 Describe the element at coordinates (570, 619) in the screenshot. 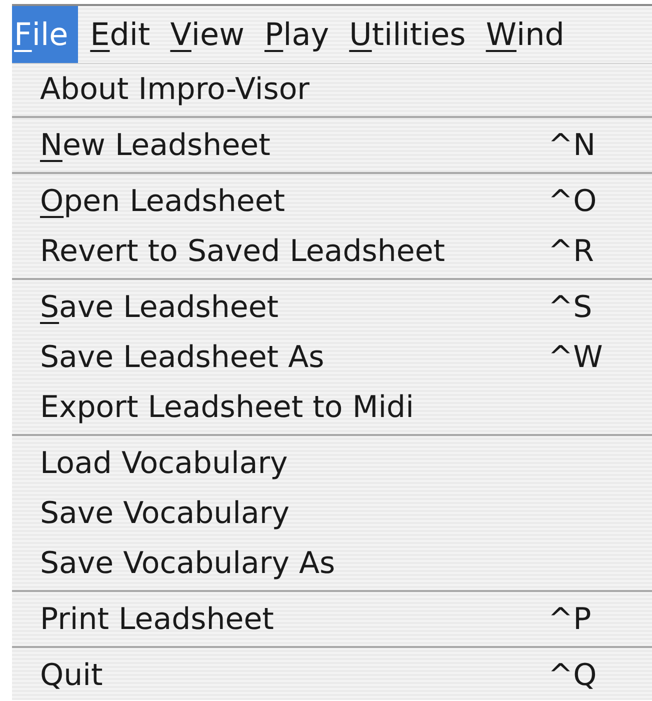

I see `shortcut-label: ^P` at that location.